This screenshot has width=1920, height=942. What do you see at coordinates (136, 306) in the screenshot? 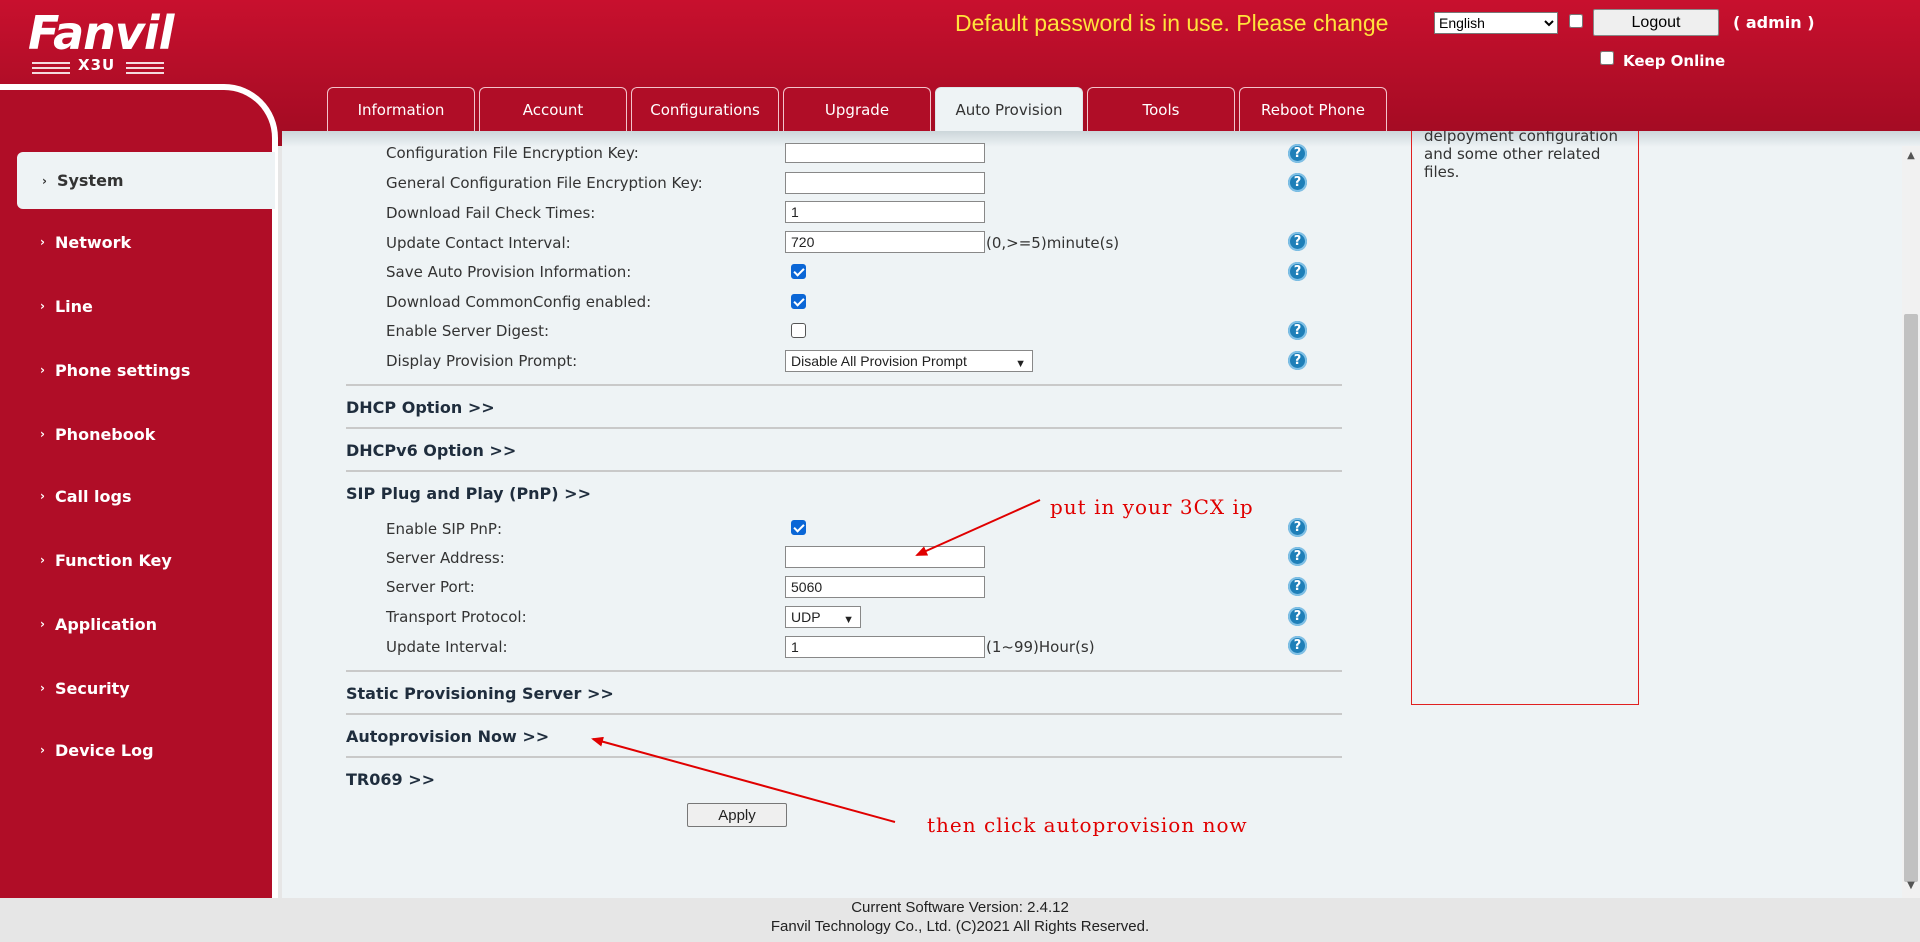
I see `sidebar-item-line: › Line` at bounding box center [136, 306].